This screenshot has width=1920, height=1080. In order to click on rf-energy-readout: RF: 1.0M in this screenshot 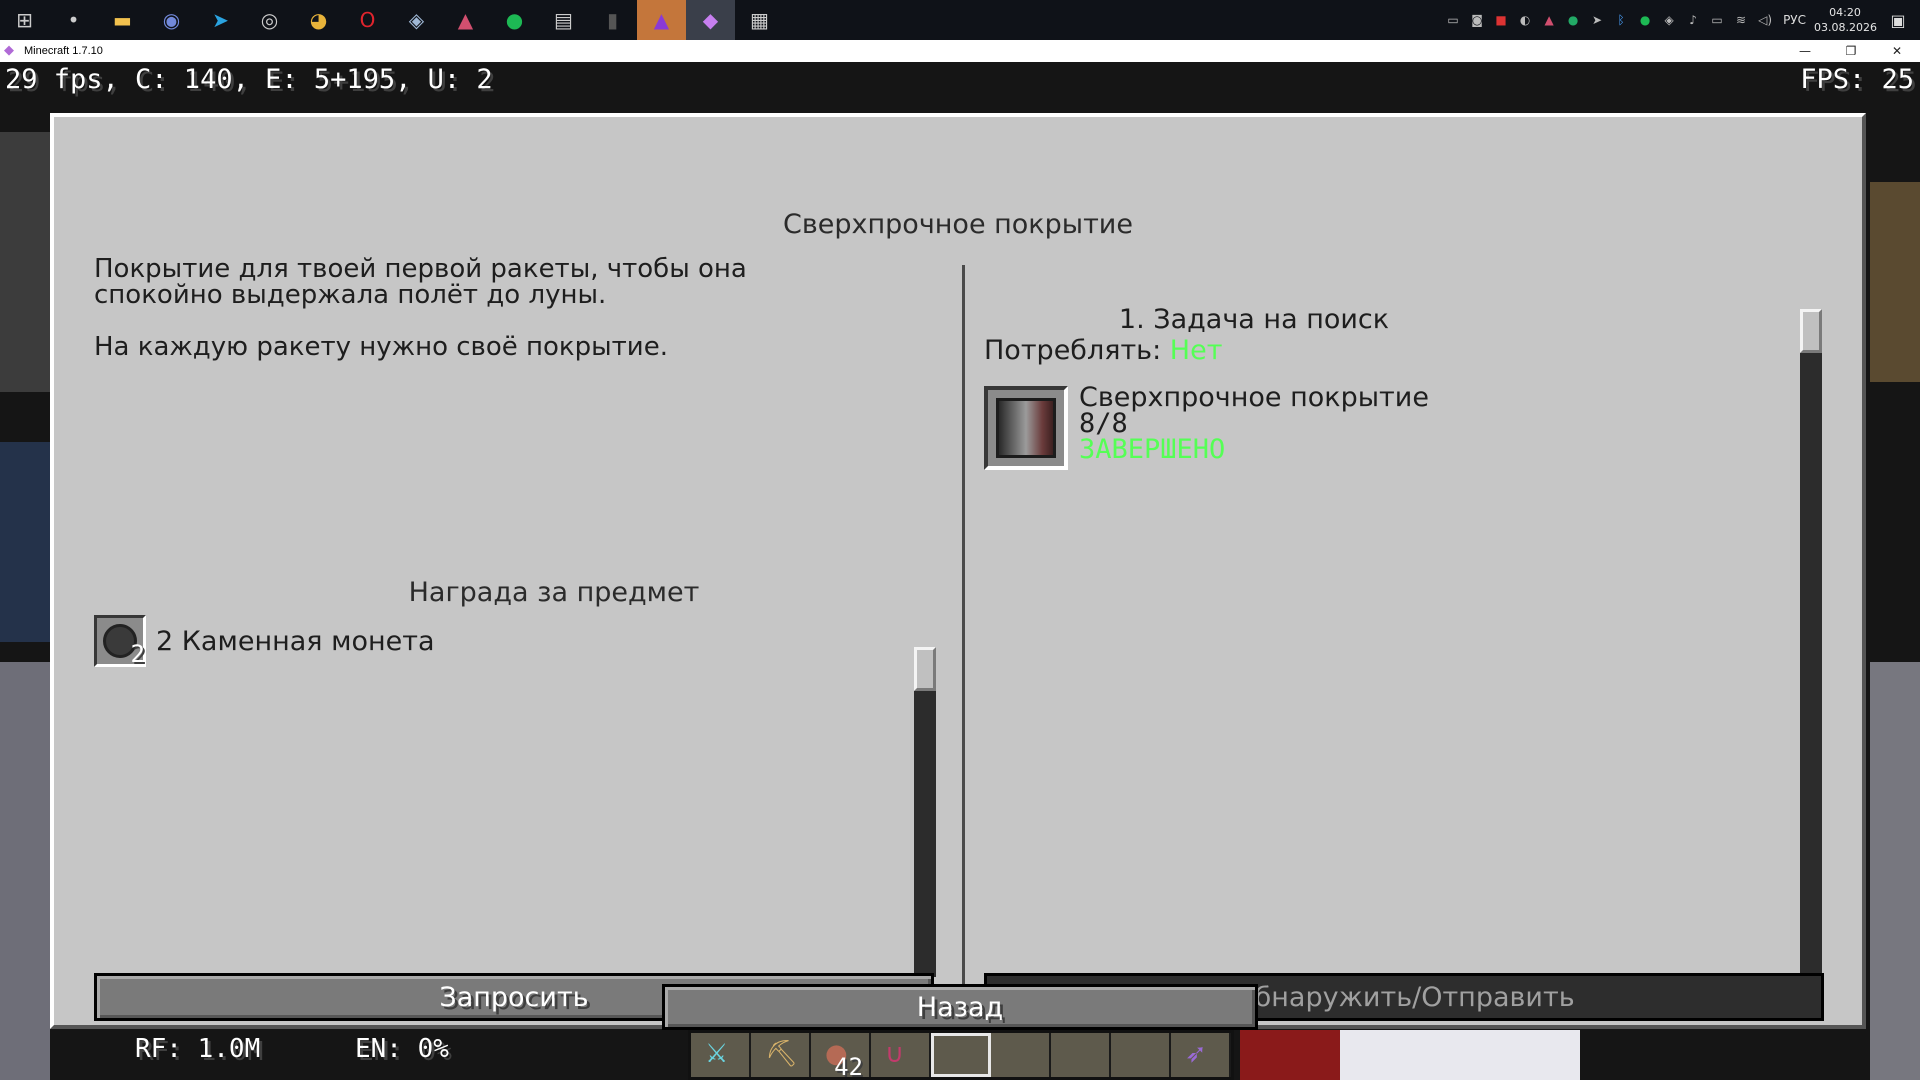, I will do `click(198, 1049)`.